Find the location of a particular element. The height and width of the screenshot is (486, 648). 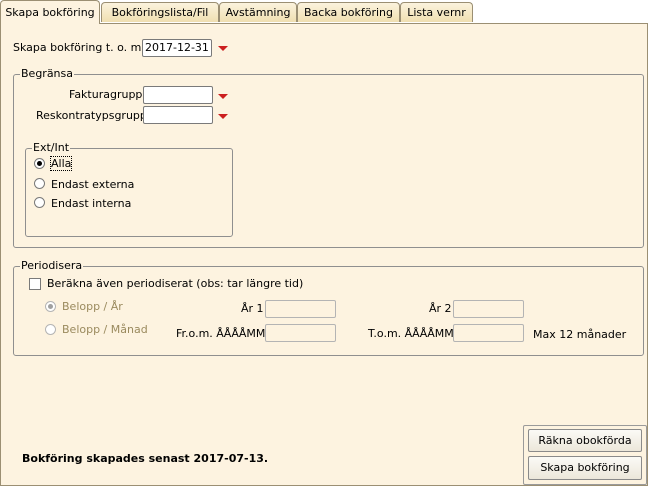

tab-lista-vernr: Lista vernr is located at coordinates (436, 12).